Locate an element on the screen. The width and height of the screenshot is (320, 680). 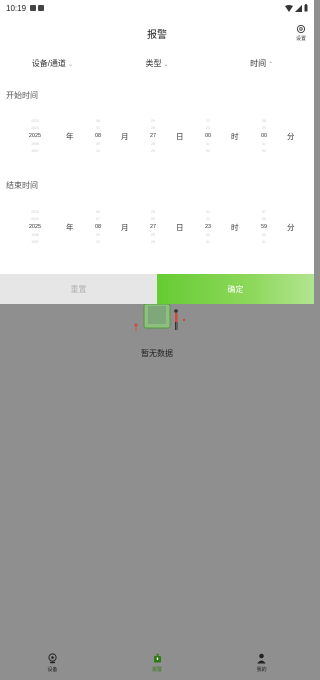
status-right-icons is located at coordinates (296, 8).